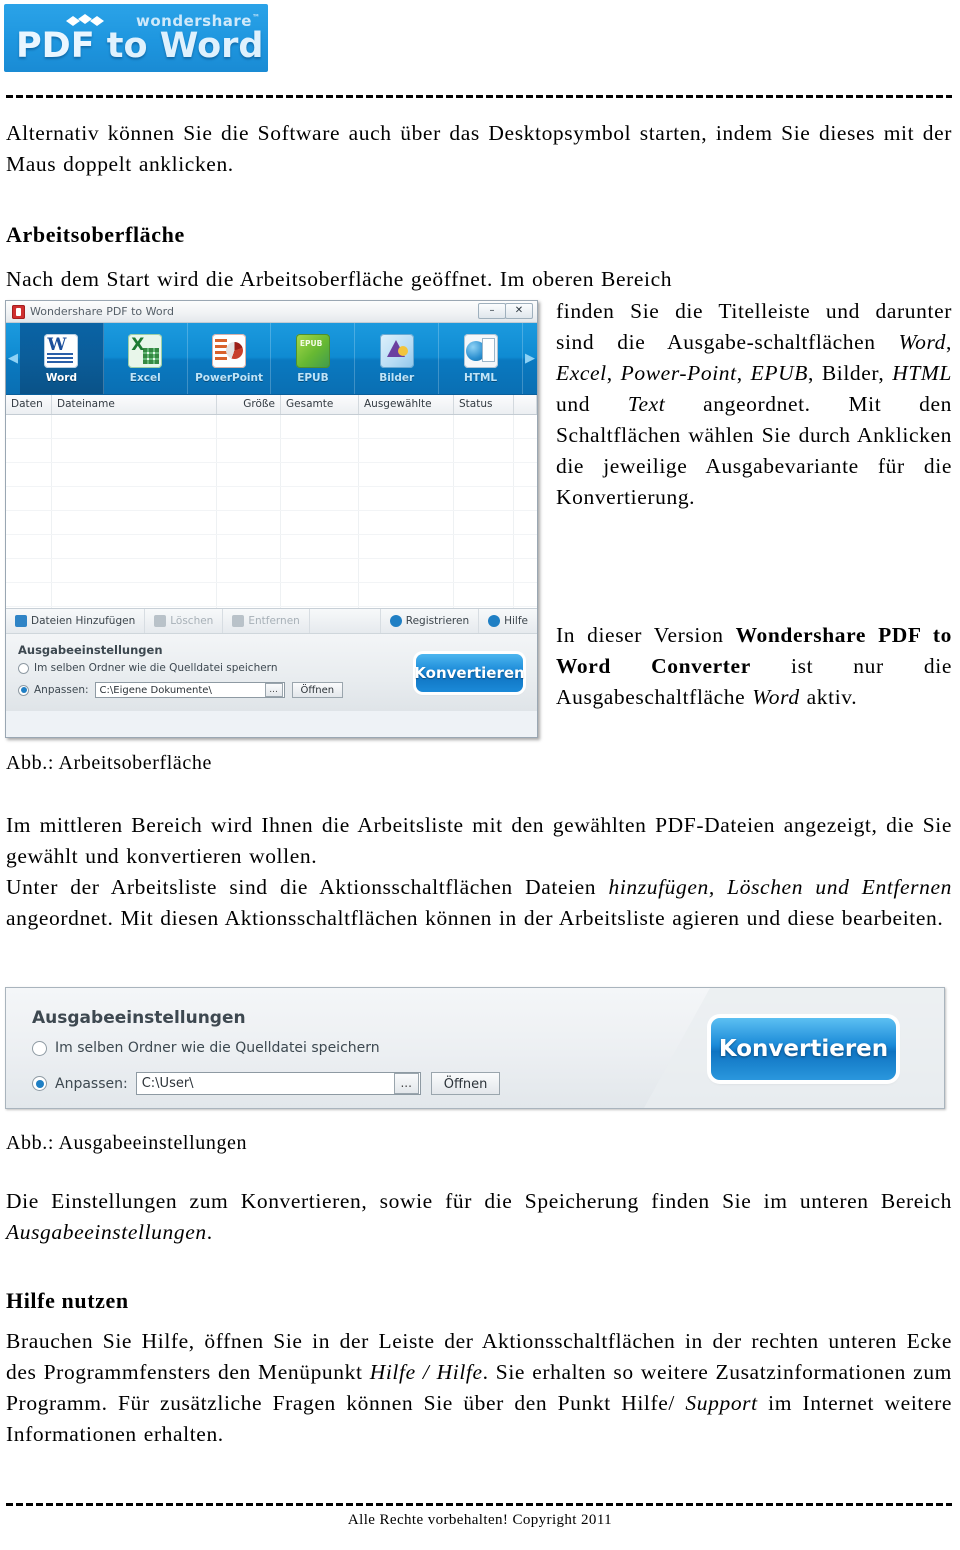 Image resolution: width=960 pixels, height=1550 pixels. What do you see at coordinates (21, 621) in the screenshot?
I see `add-files-icon` at bounding box center [21, 621].